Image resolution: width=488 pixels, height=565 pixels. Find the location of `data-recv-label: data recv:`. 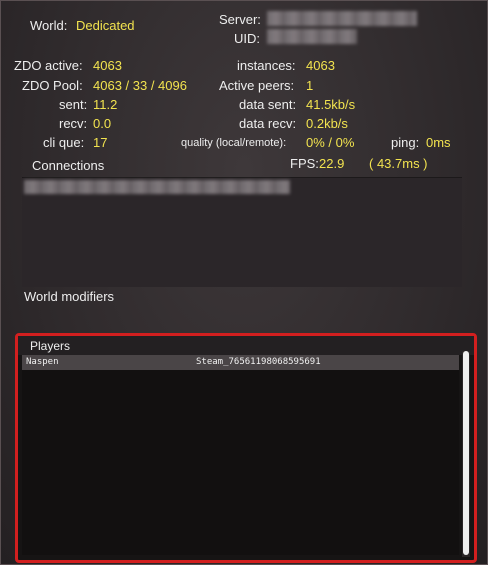

data-recv-label: data recv: is located at coordinates (268, 123).